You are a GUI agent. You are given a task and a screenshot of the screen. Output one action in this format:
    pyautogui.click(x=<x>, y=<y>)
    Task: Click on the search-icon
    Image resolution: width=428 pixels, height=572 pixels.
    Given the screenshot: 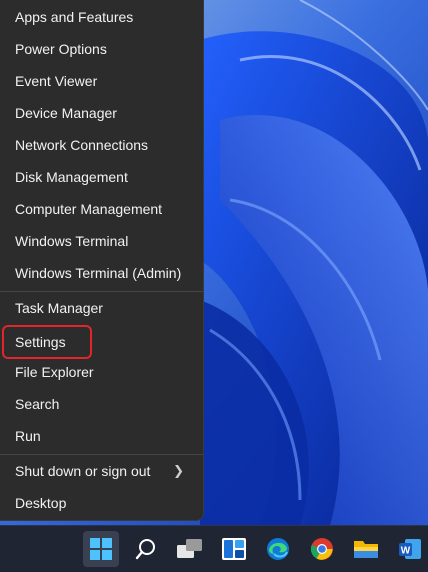 What is the action you would take?
    pyautogui.click(x=146, y=549)
    